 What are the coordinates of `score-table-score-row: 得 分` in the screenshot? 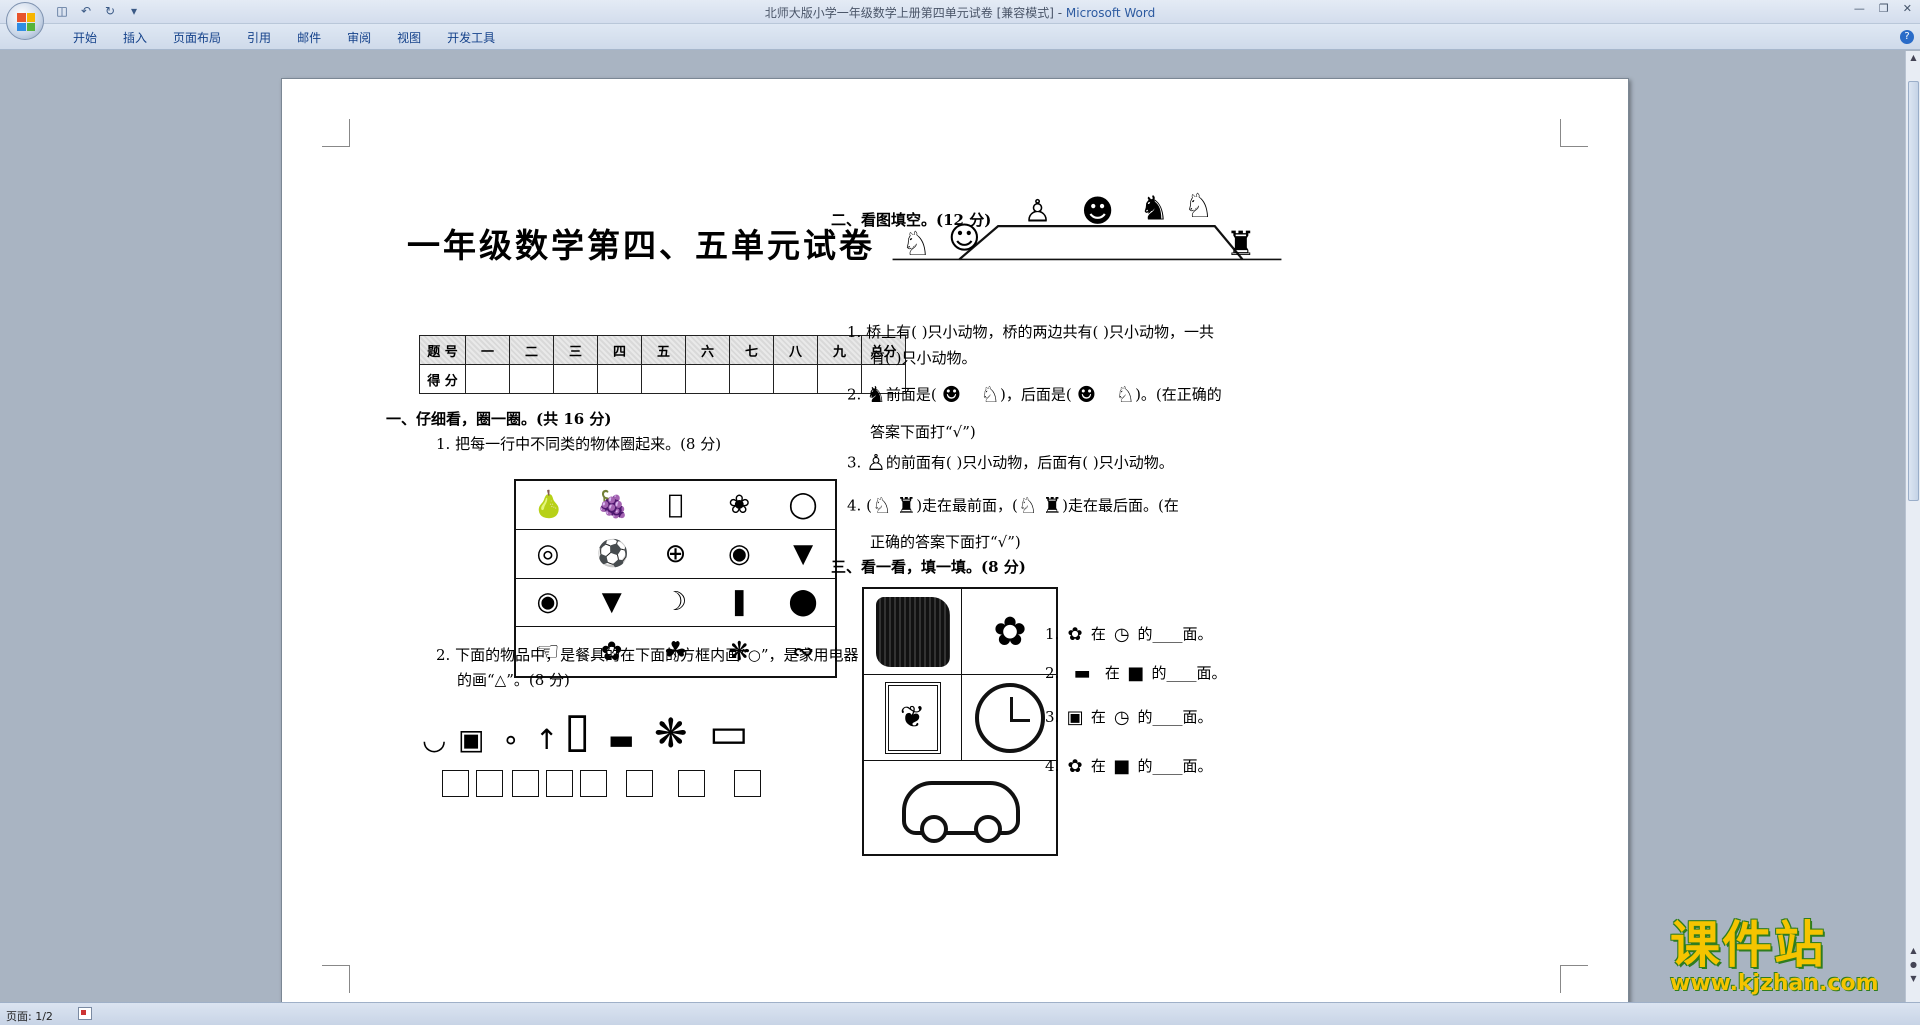 It's located at (662, 379).